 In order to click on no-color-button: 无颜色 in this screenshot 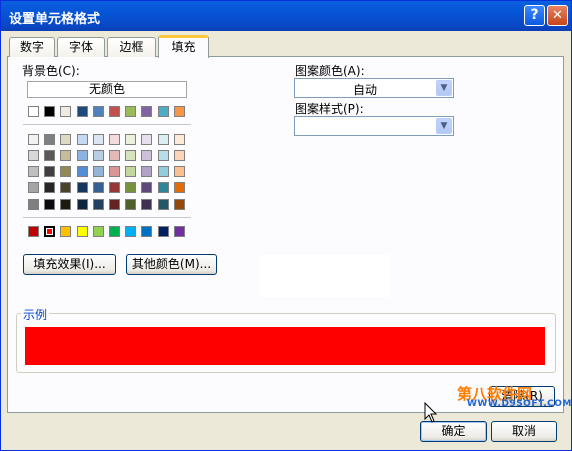, I will do `click(107, 89)`.